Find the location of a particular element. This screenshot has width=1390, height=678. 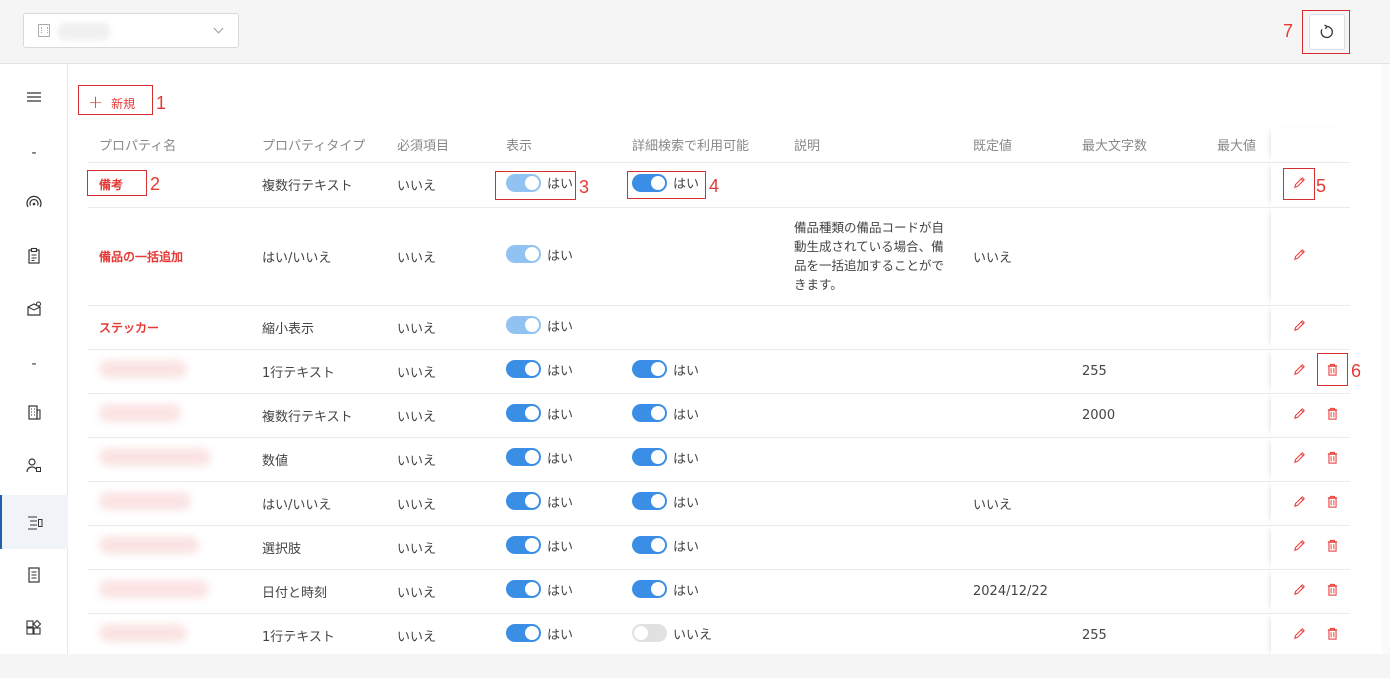

sidebar-item-reports is located at coordinates (34, 575).